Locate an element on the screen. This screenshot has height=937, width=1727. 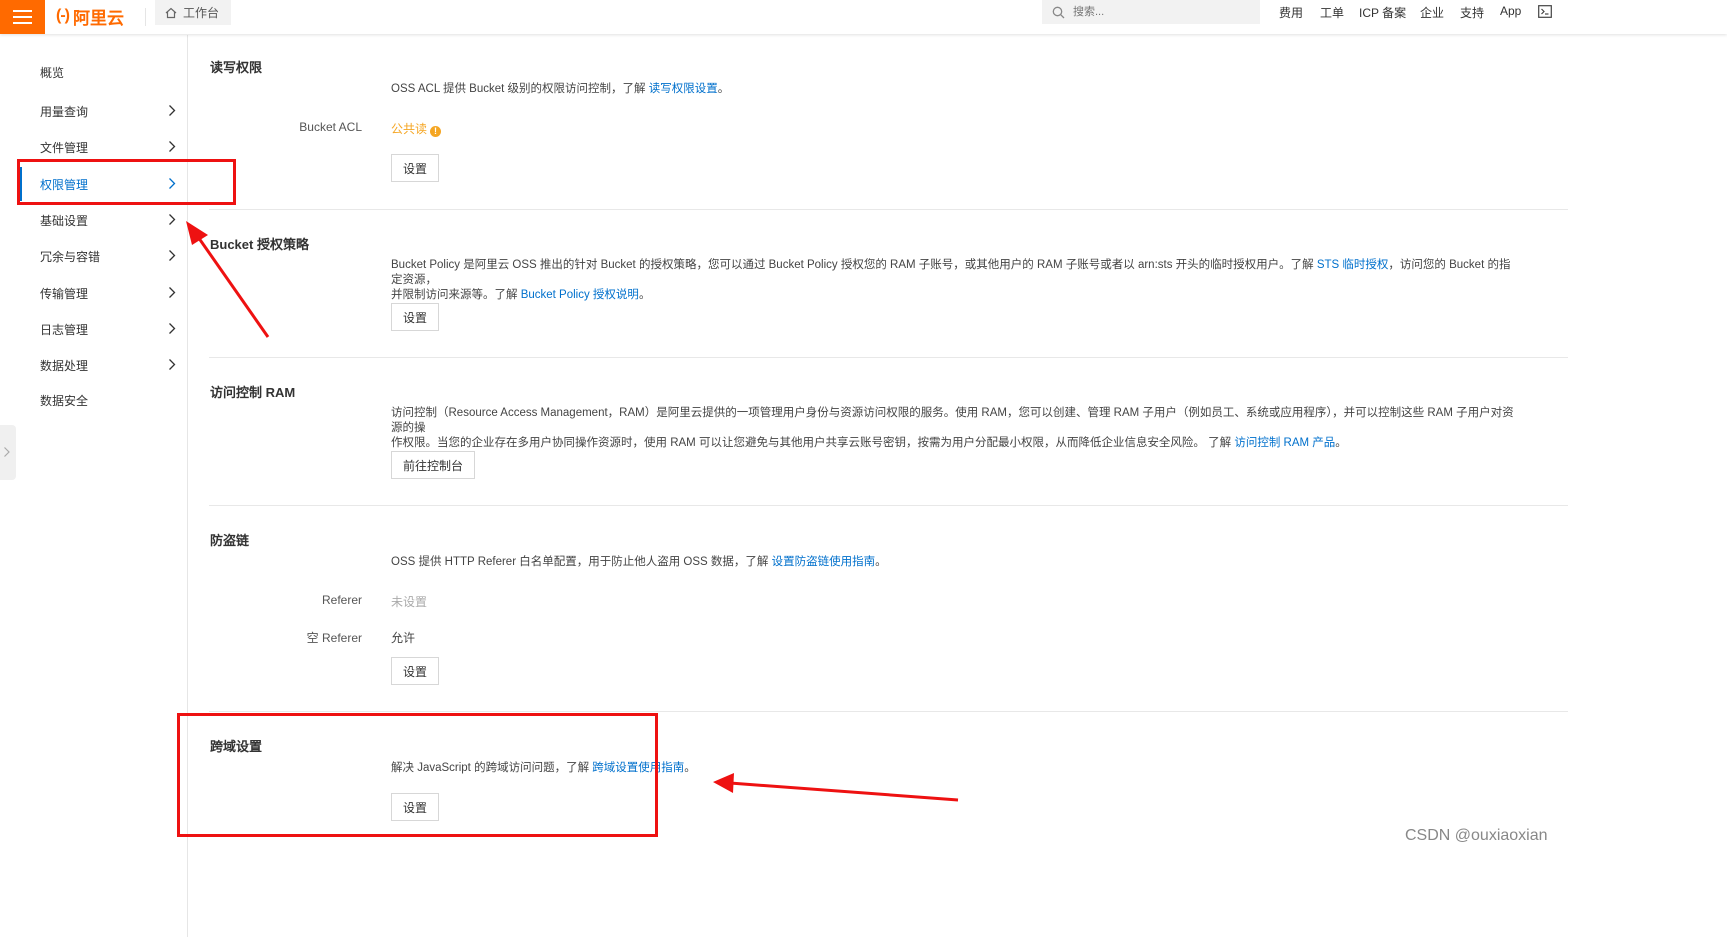
sidebar-item-label: 文件管理 is located at coordinates (64, 147).